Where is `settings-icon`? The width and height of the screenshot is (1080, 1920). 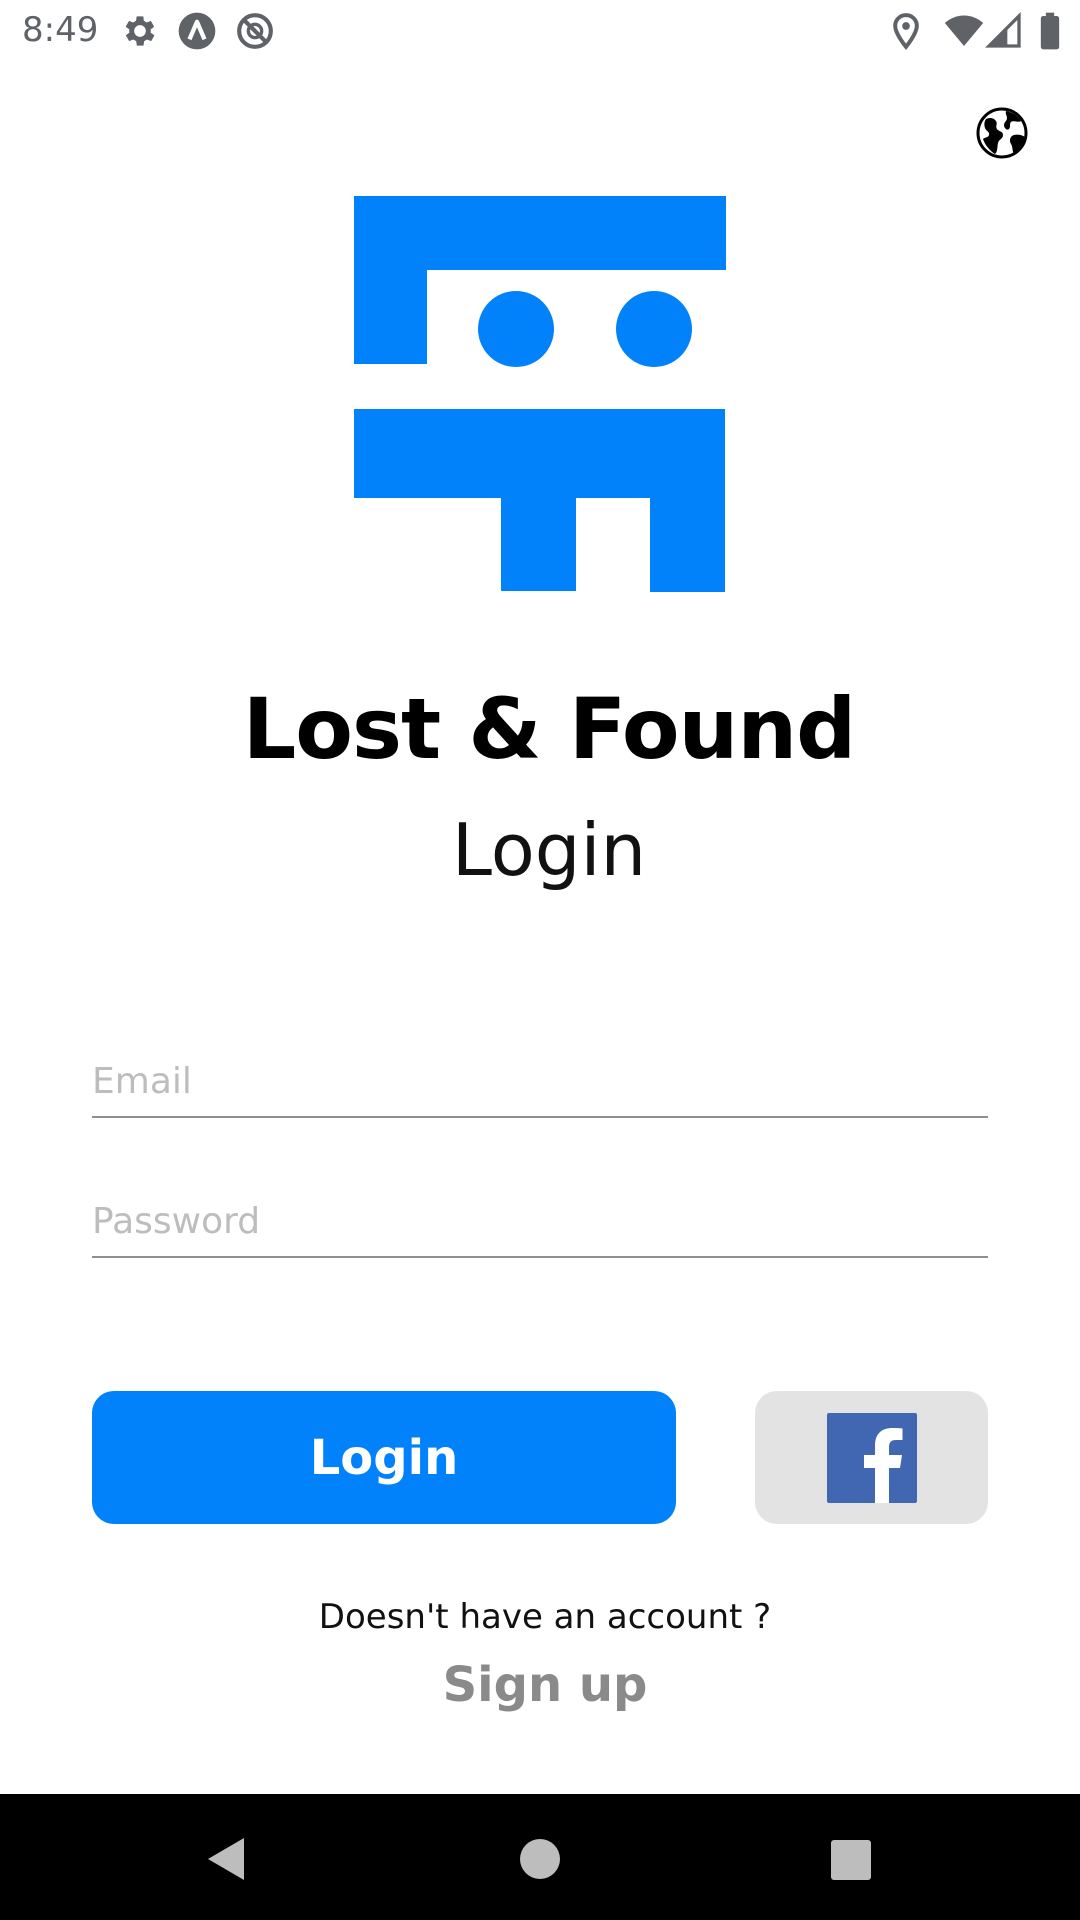 settings-icon is located at coordinates (140, 31).